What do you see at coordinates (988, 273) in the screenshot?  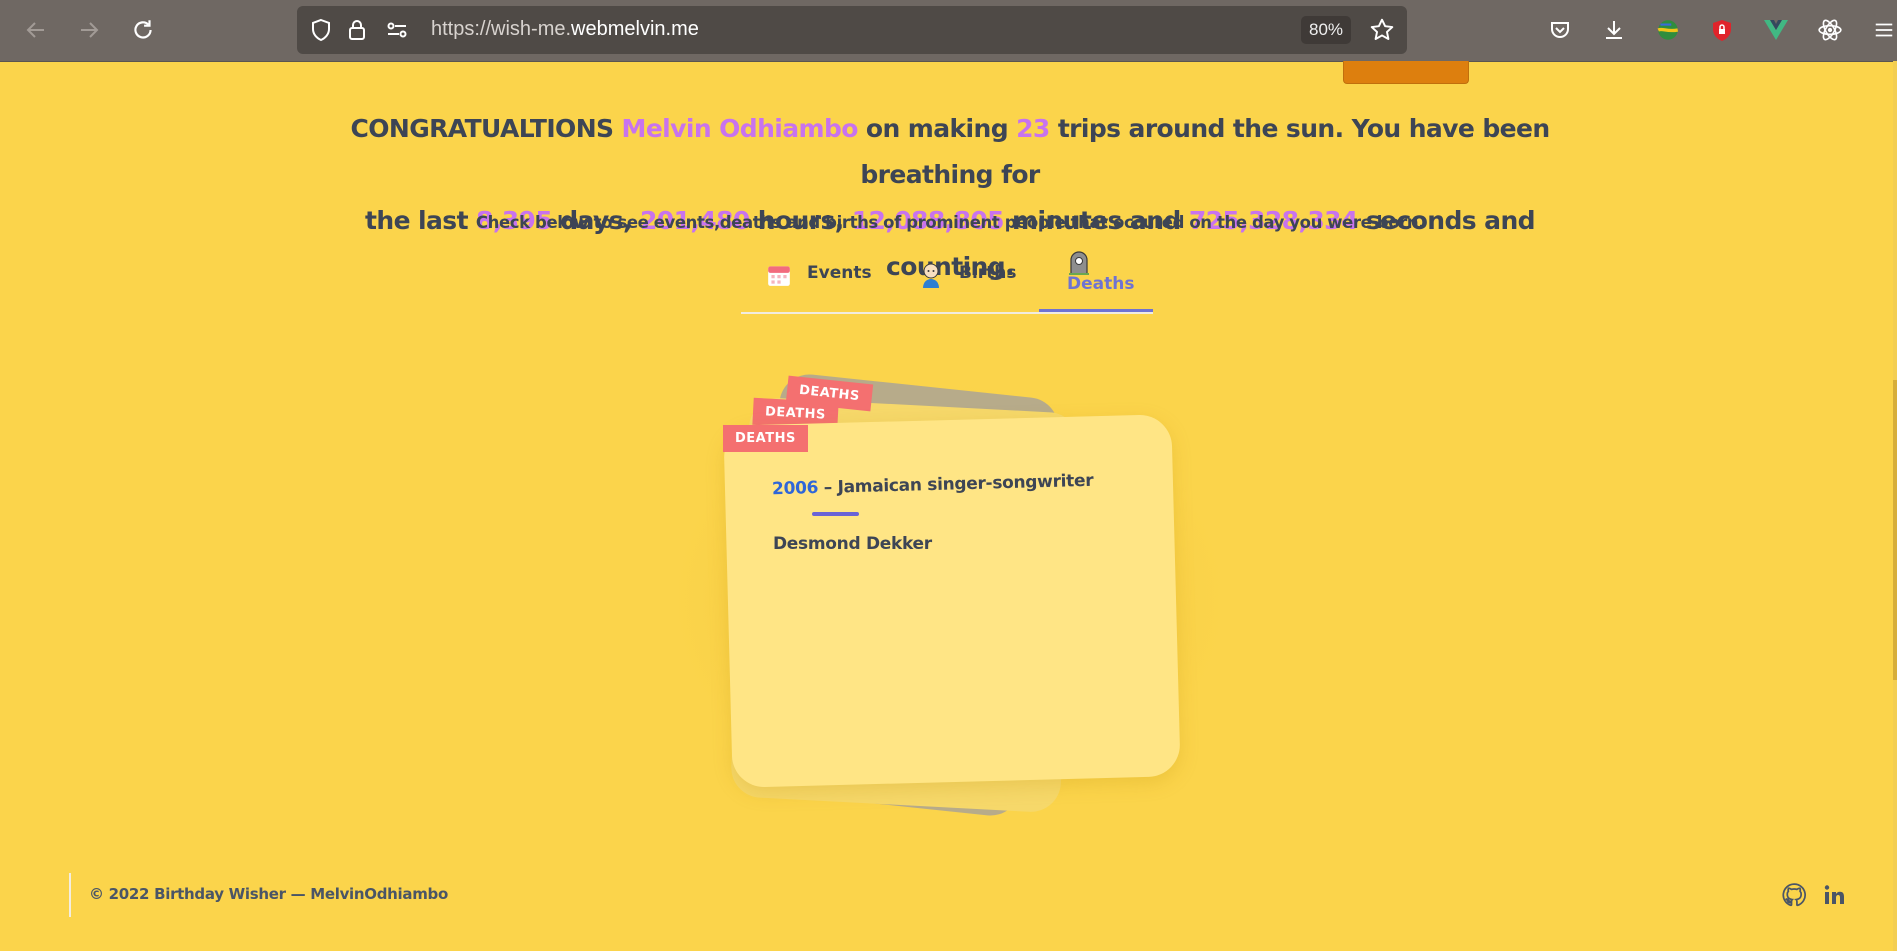 I see `tab-births-label: Births` at bounding box center [988, 273].